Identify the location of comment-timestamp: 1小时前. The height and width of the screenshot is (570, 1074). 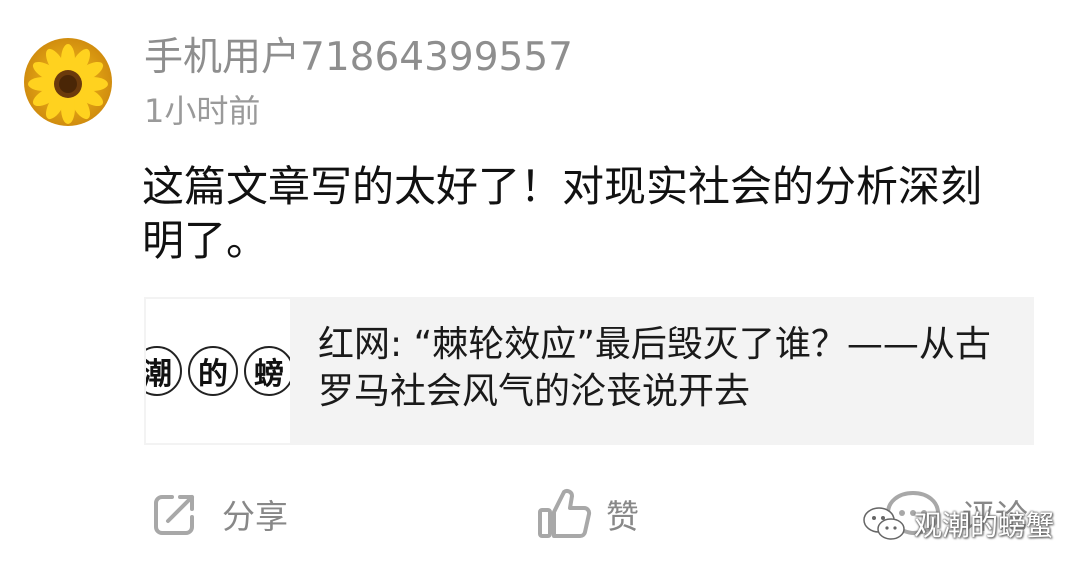
(202, 111).